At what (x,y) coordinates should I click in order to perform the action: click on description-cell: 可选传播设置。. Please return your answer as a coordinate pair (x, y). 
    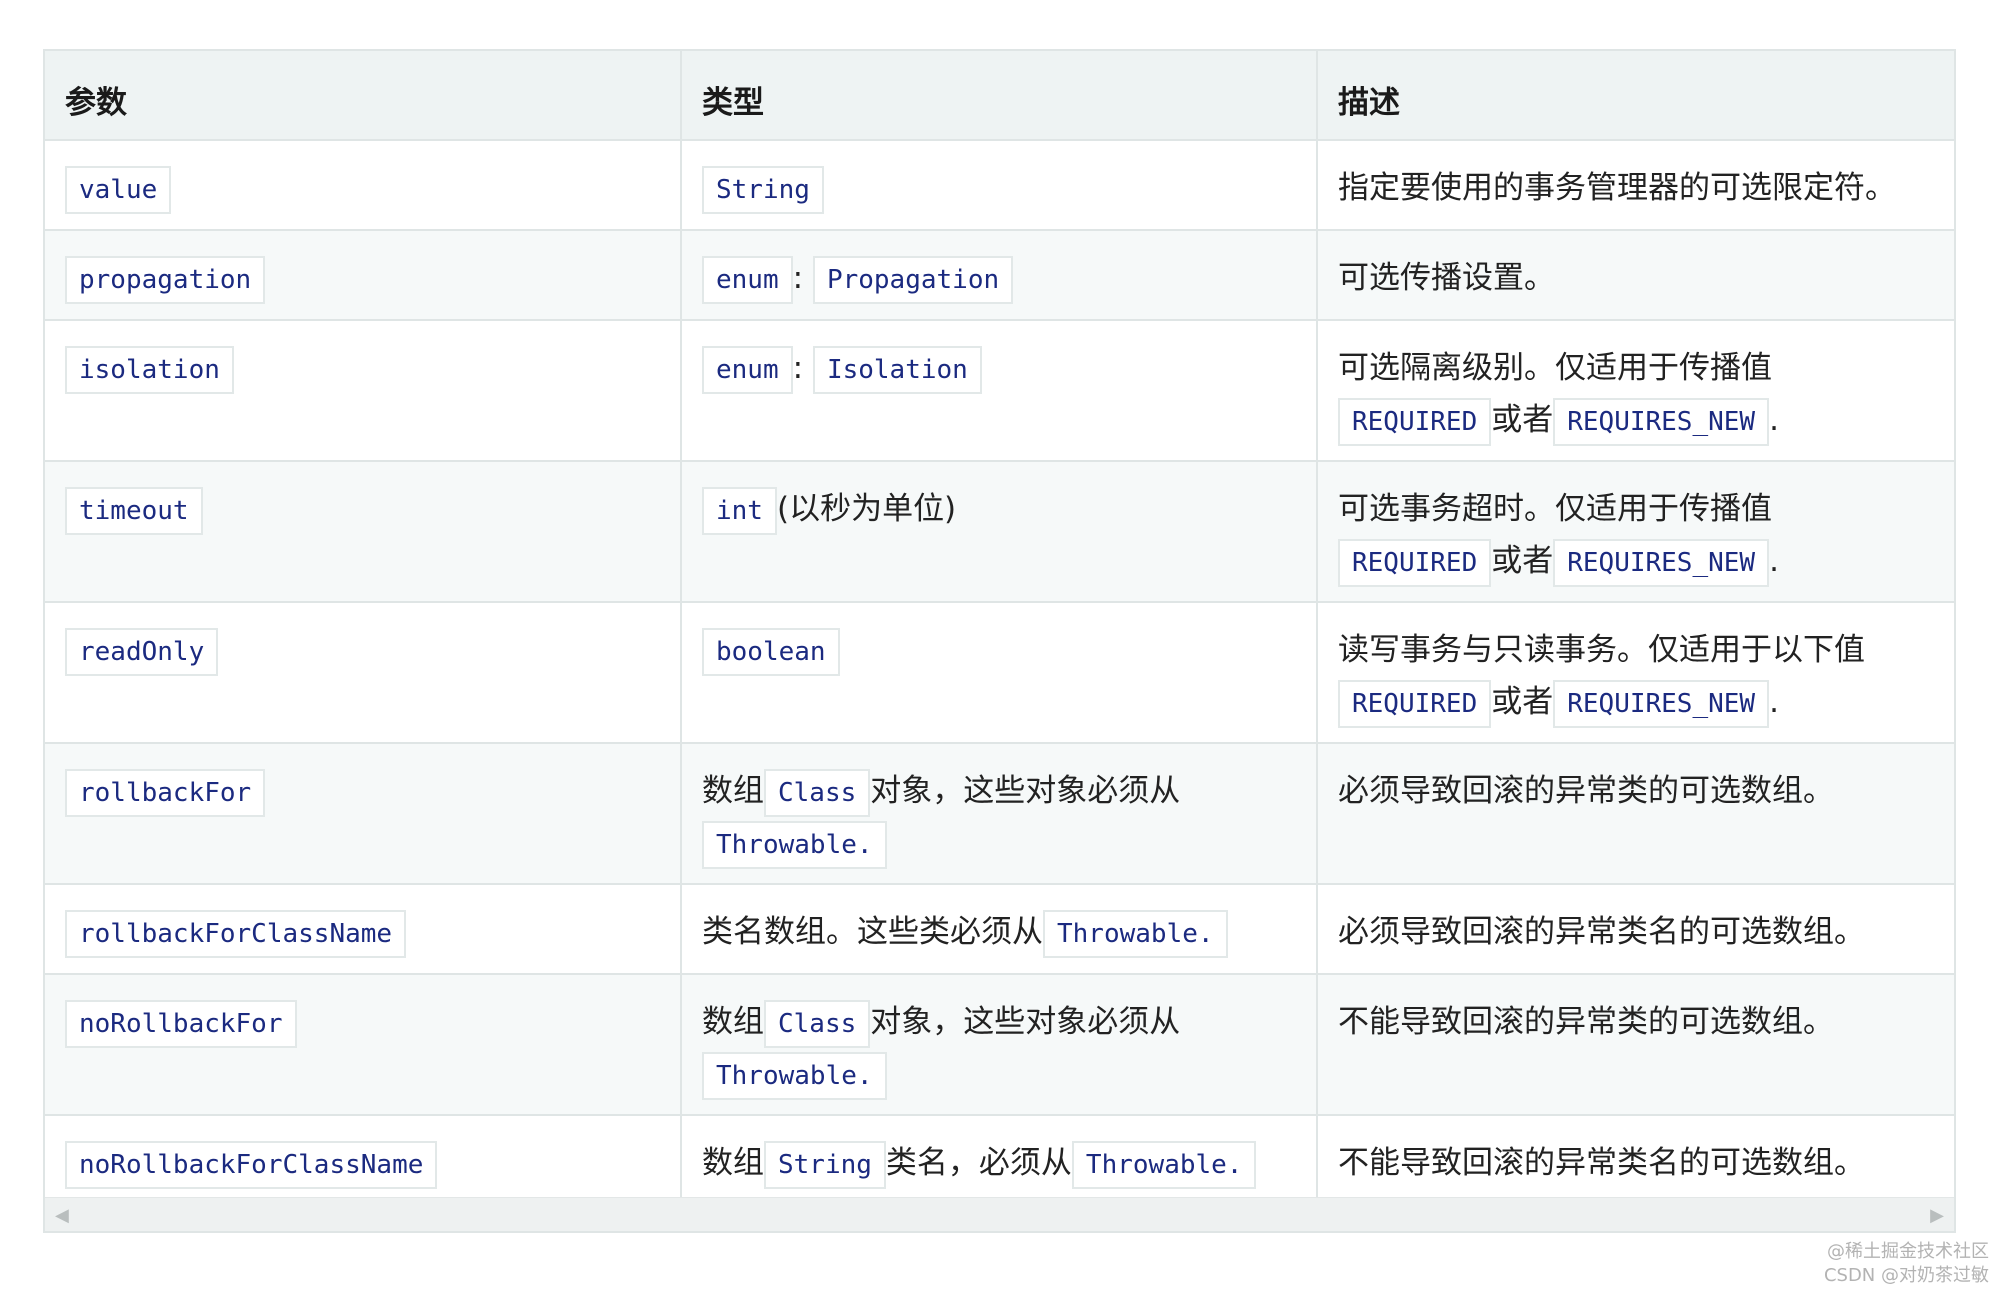
    Looking at the image, I should click on (1635, 275).